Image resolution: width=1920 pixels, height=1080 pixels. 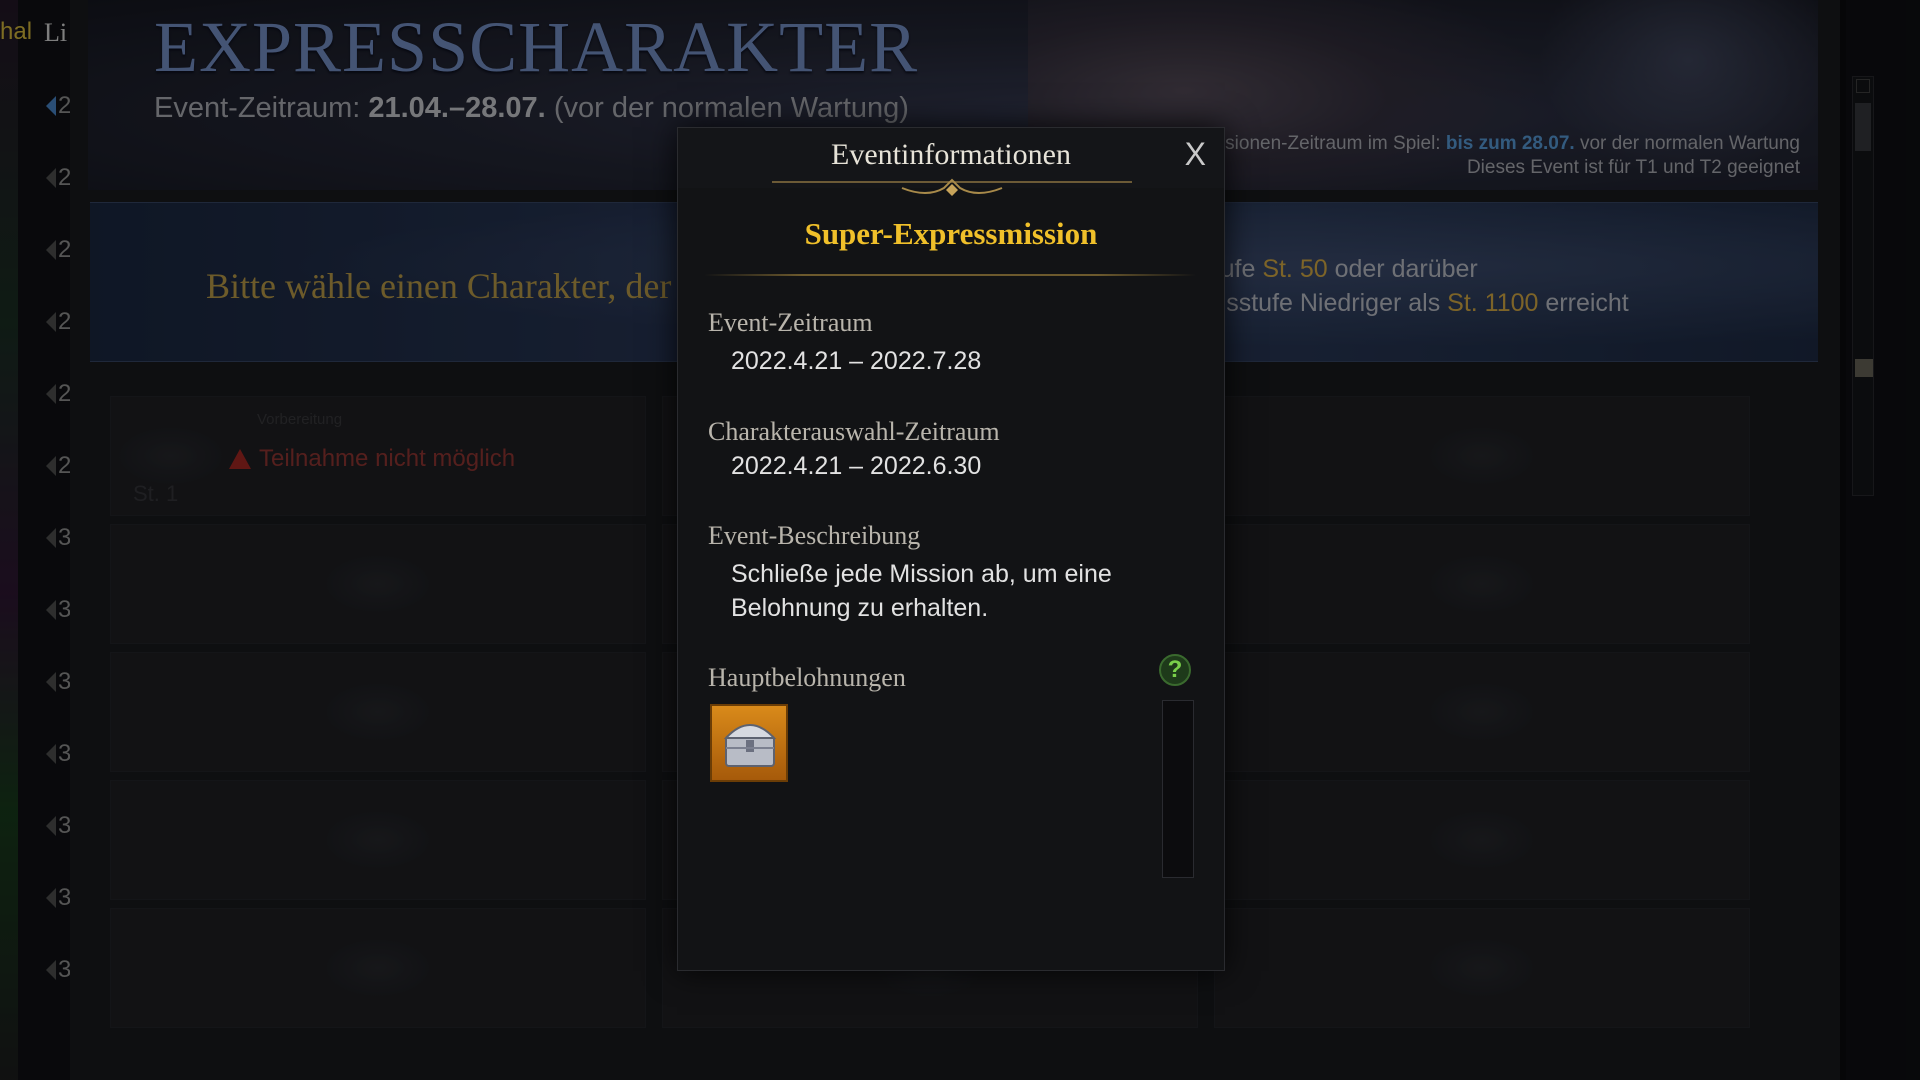 What do you see at coordinates (1175, 670) in the screenshot?
I see `help-button: ?` at bounding box center [1175, 670].